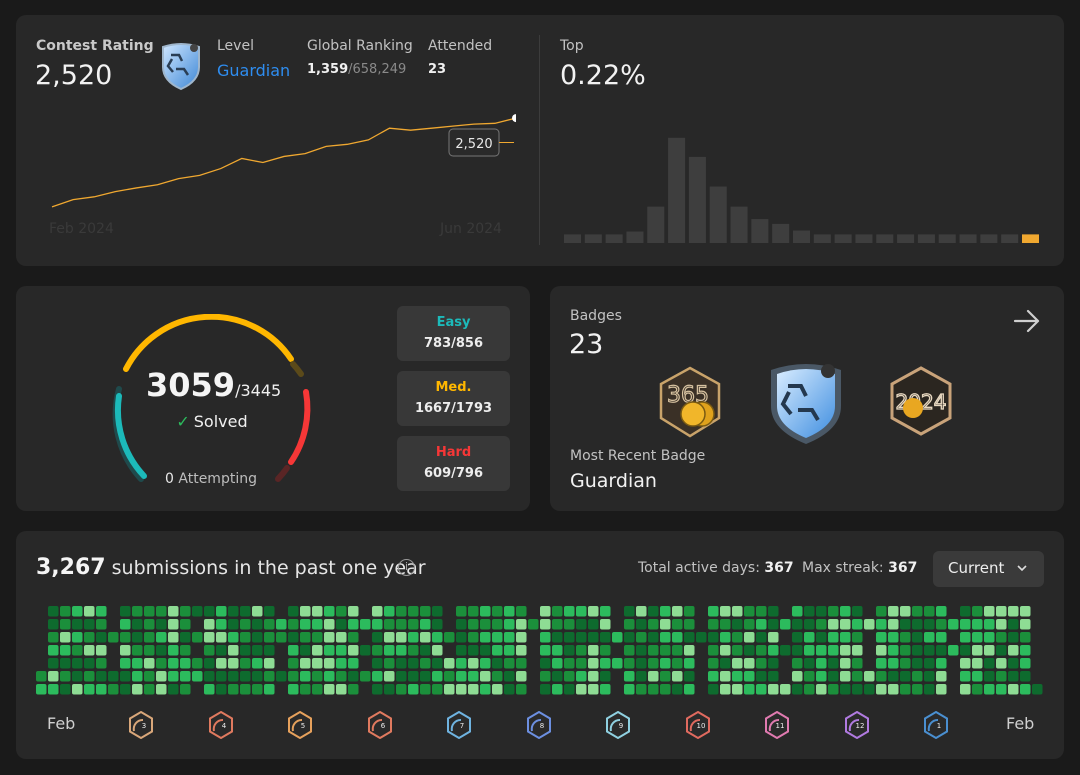 This screenshot has height=775, width=1080. Describe the element at coordinates (541, 651) in the screenshot. I see `submission-heatmap-grid` at that location.